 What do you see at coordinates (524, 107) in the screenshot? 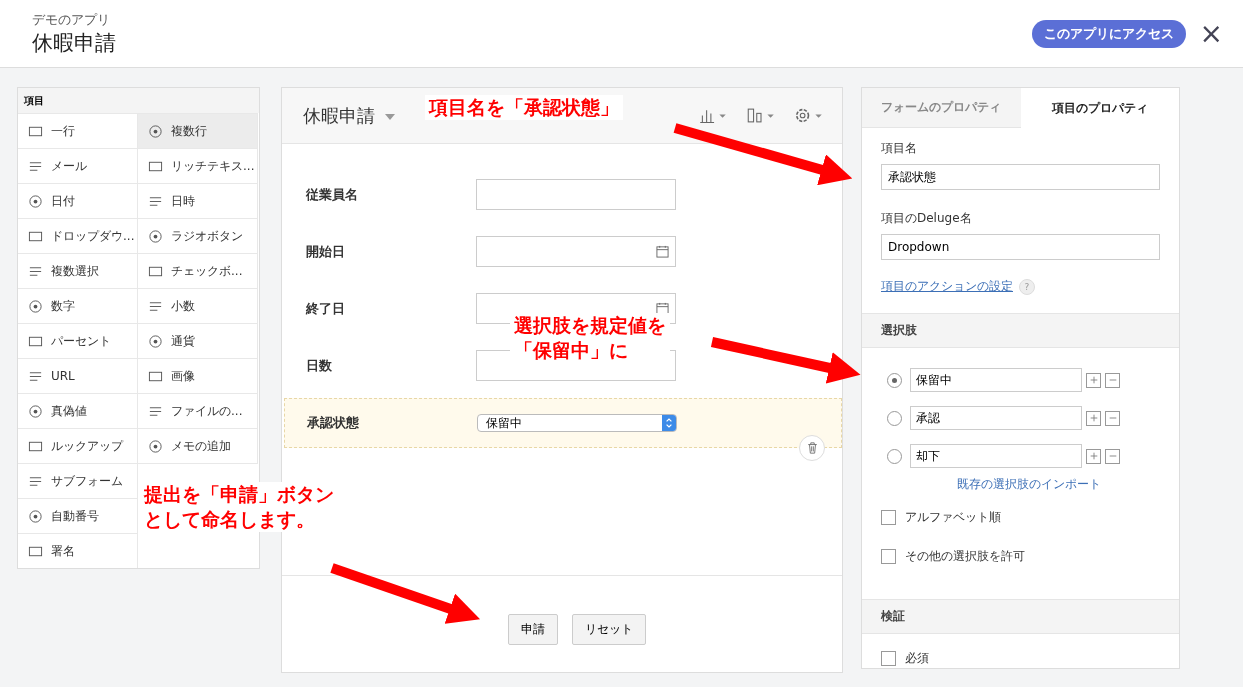
I see `annotation-callout: 項目名を「承認状態」` at bounding box center [524, 107].